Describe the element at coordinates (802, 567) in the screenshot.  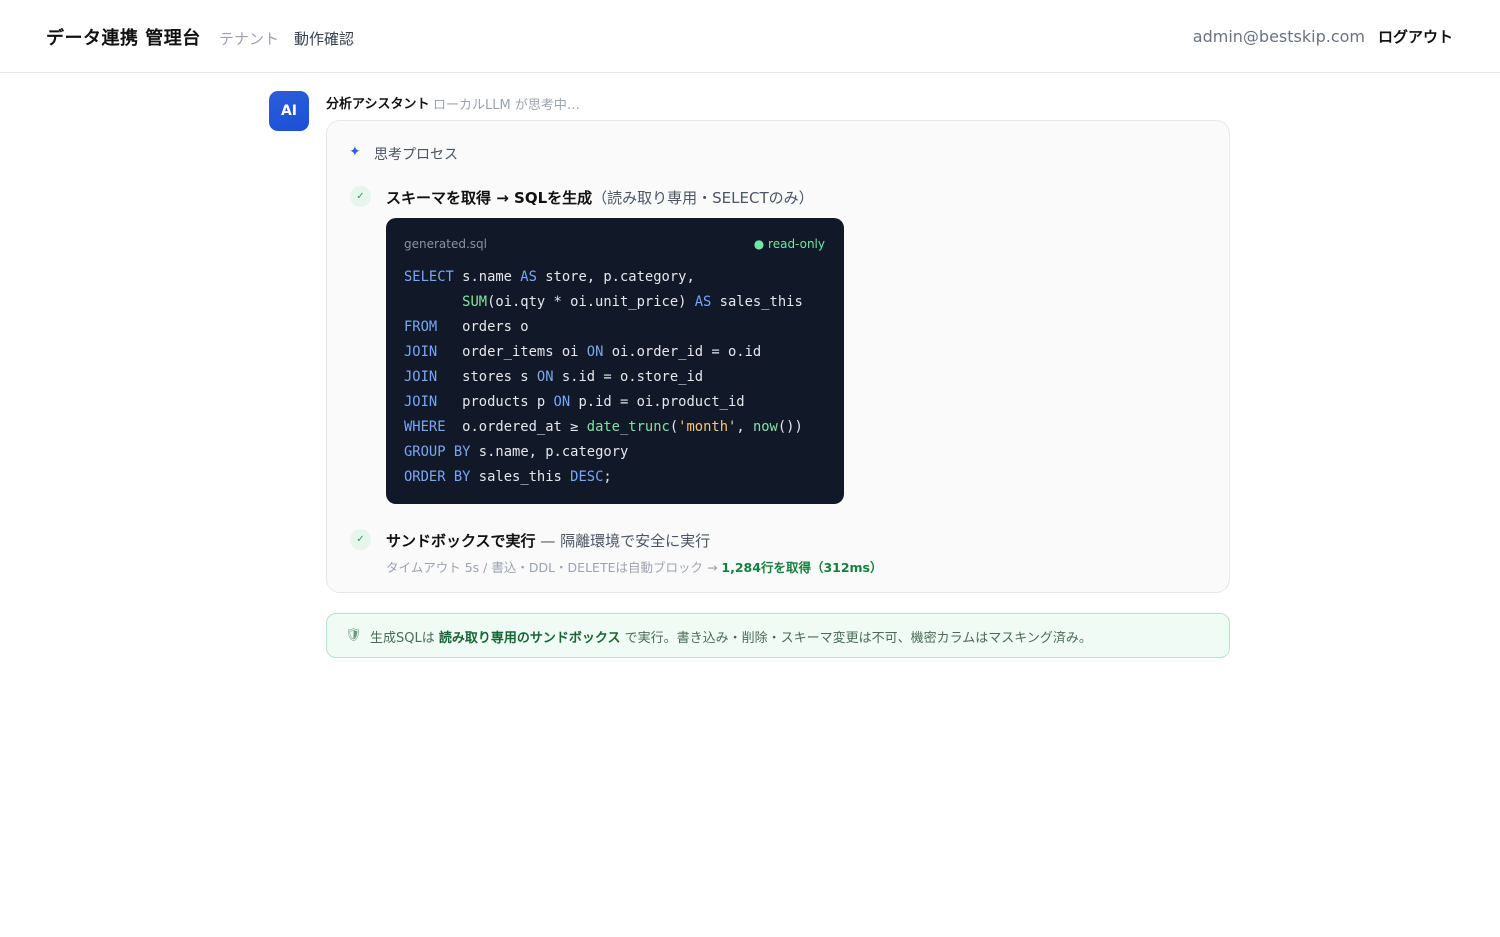
I see `step2-result: 1,284行を取得（312ms）` at that location.